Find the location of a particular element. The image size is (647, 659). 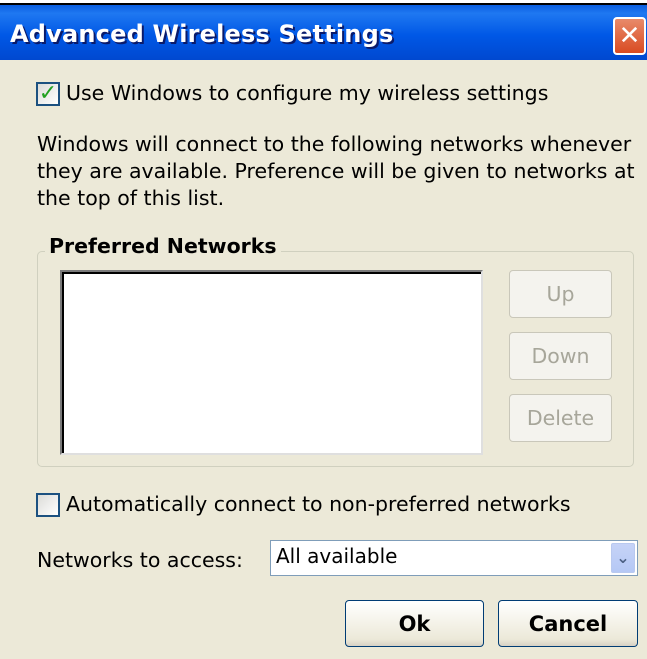

networks-to-access-select: All available ⌄ is located at coordinates (454, 558).